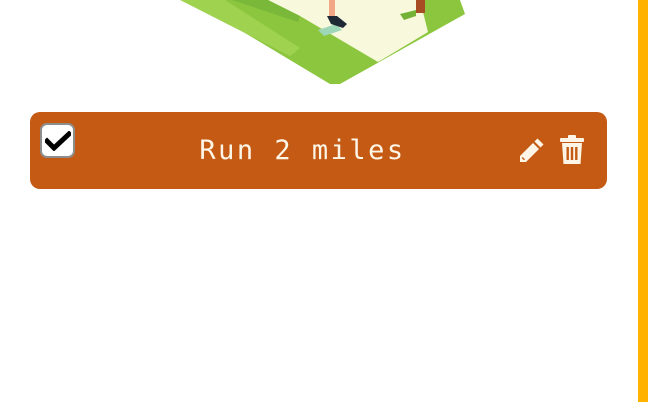  What do you see at coordinates (420, 6) in the screenshot?
I see `fence-post` at bounding box center [420, 6].